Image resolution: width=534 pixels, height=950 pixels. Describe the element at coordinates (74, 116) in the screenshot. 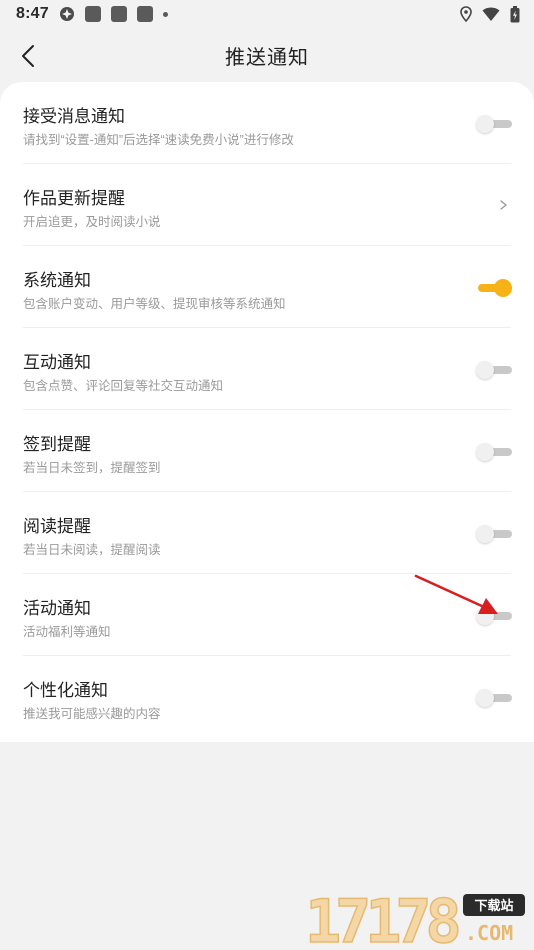

I see `setting-title: 接受消息通知` at that location.